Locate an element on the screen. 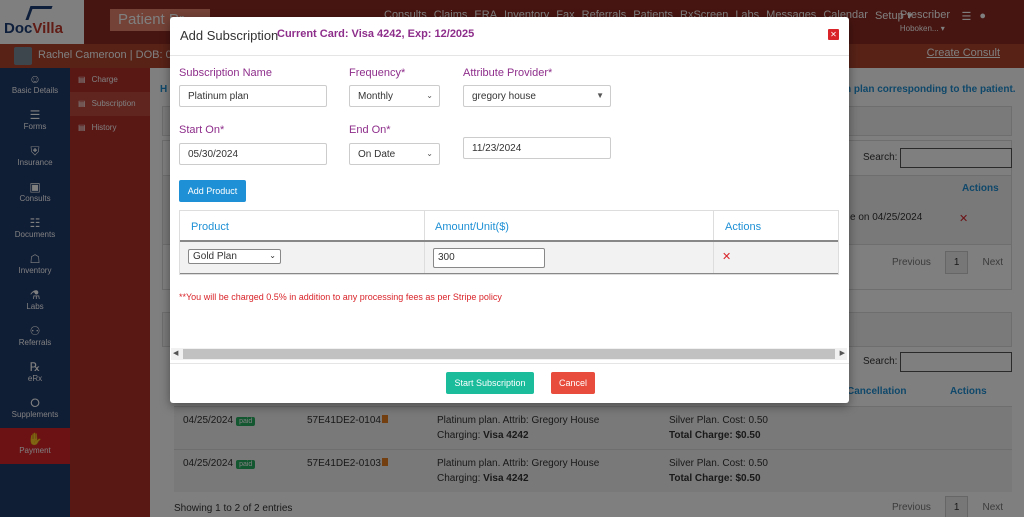 Image resolution: width=1024 pixels, height=517 pixels. close-icon: ✕ is located at coordinates (833, 34).